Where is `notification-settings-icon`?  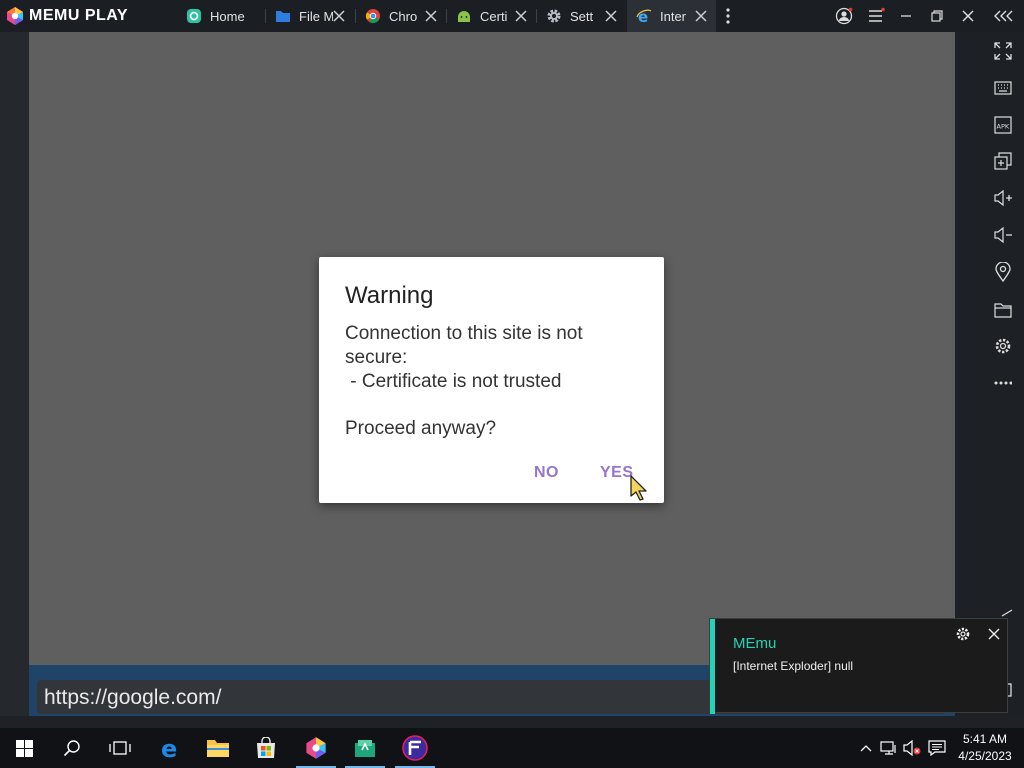
notification-settings-icon is located at coordinates (963, 634).